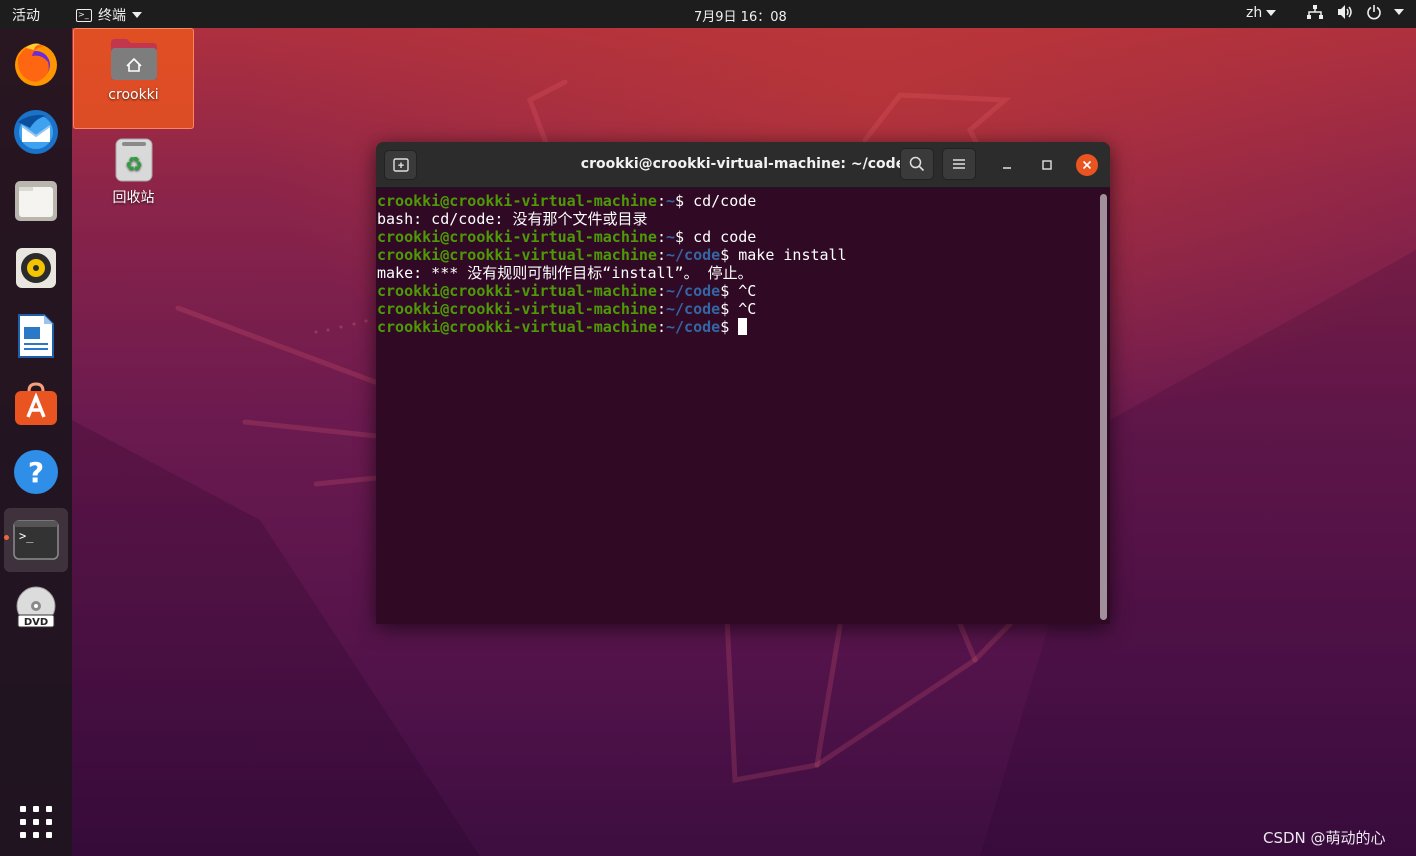 The image size is (1416, 856). I want to click on command-text: cd code, so click(720, 237).